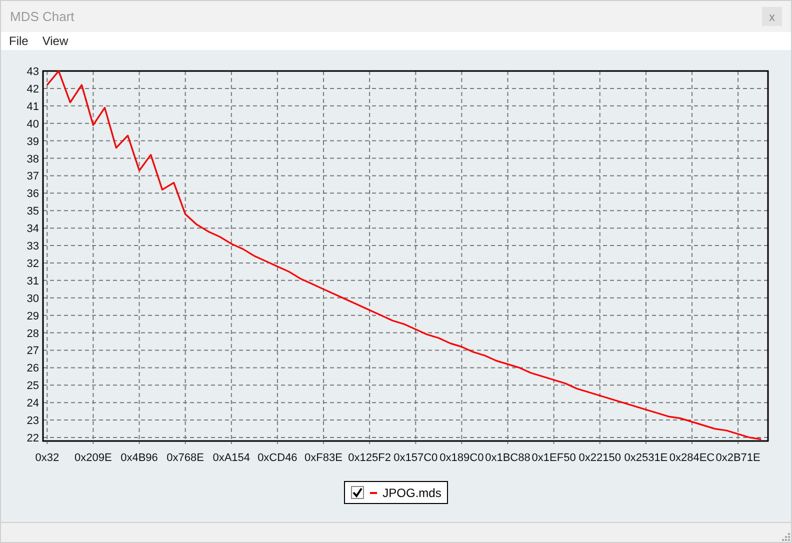  Describe the element at coordinates (32, 246) in the screenshot. I see `y-tick-label: 33` at that location.